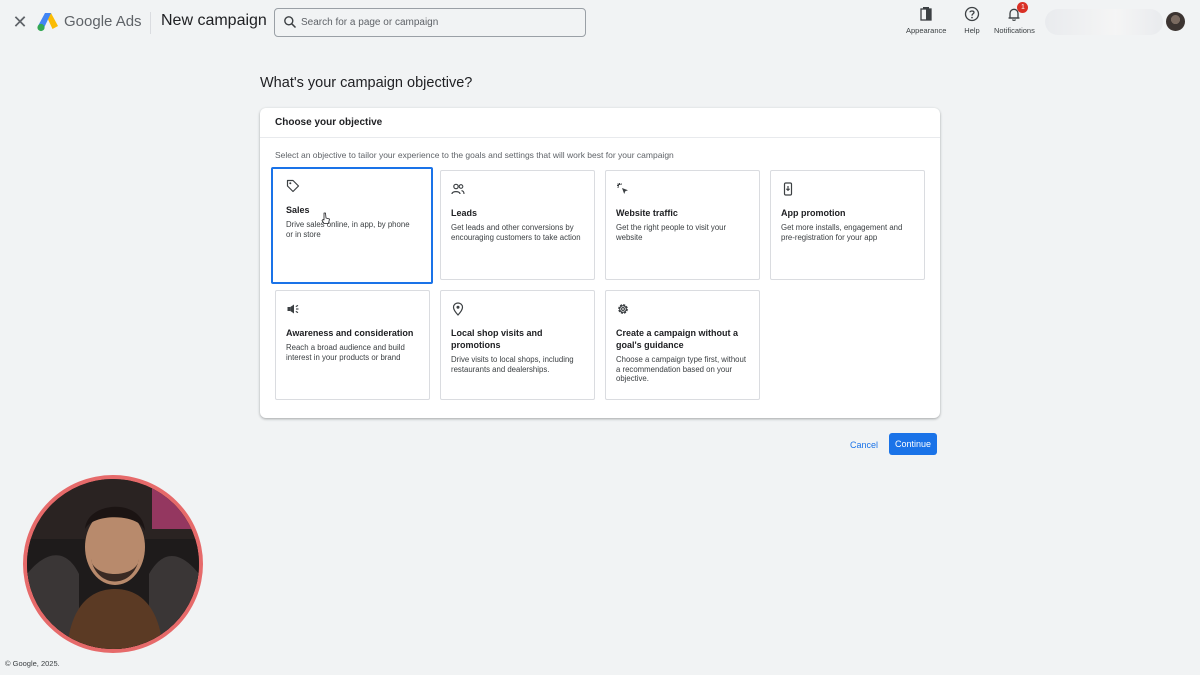  Describe the element at coordinates (32, 663) in the screenshot. I see `copyright-footer: © Google, 2025.` at that location.